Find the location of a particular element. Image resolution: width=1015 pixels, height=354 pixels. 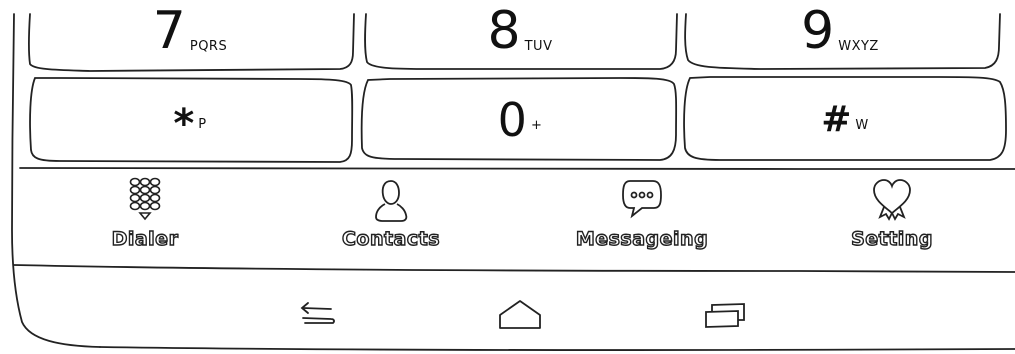

heart-icon is located at coordinates (892, 200).